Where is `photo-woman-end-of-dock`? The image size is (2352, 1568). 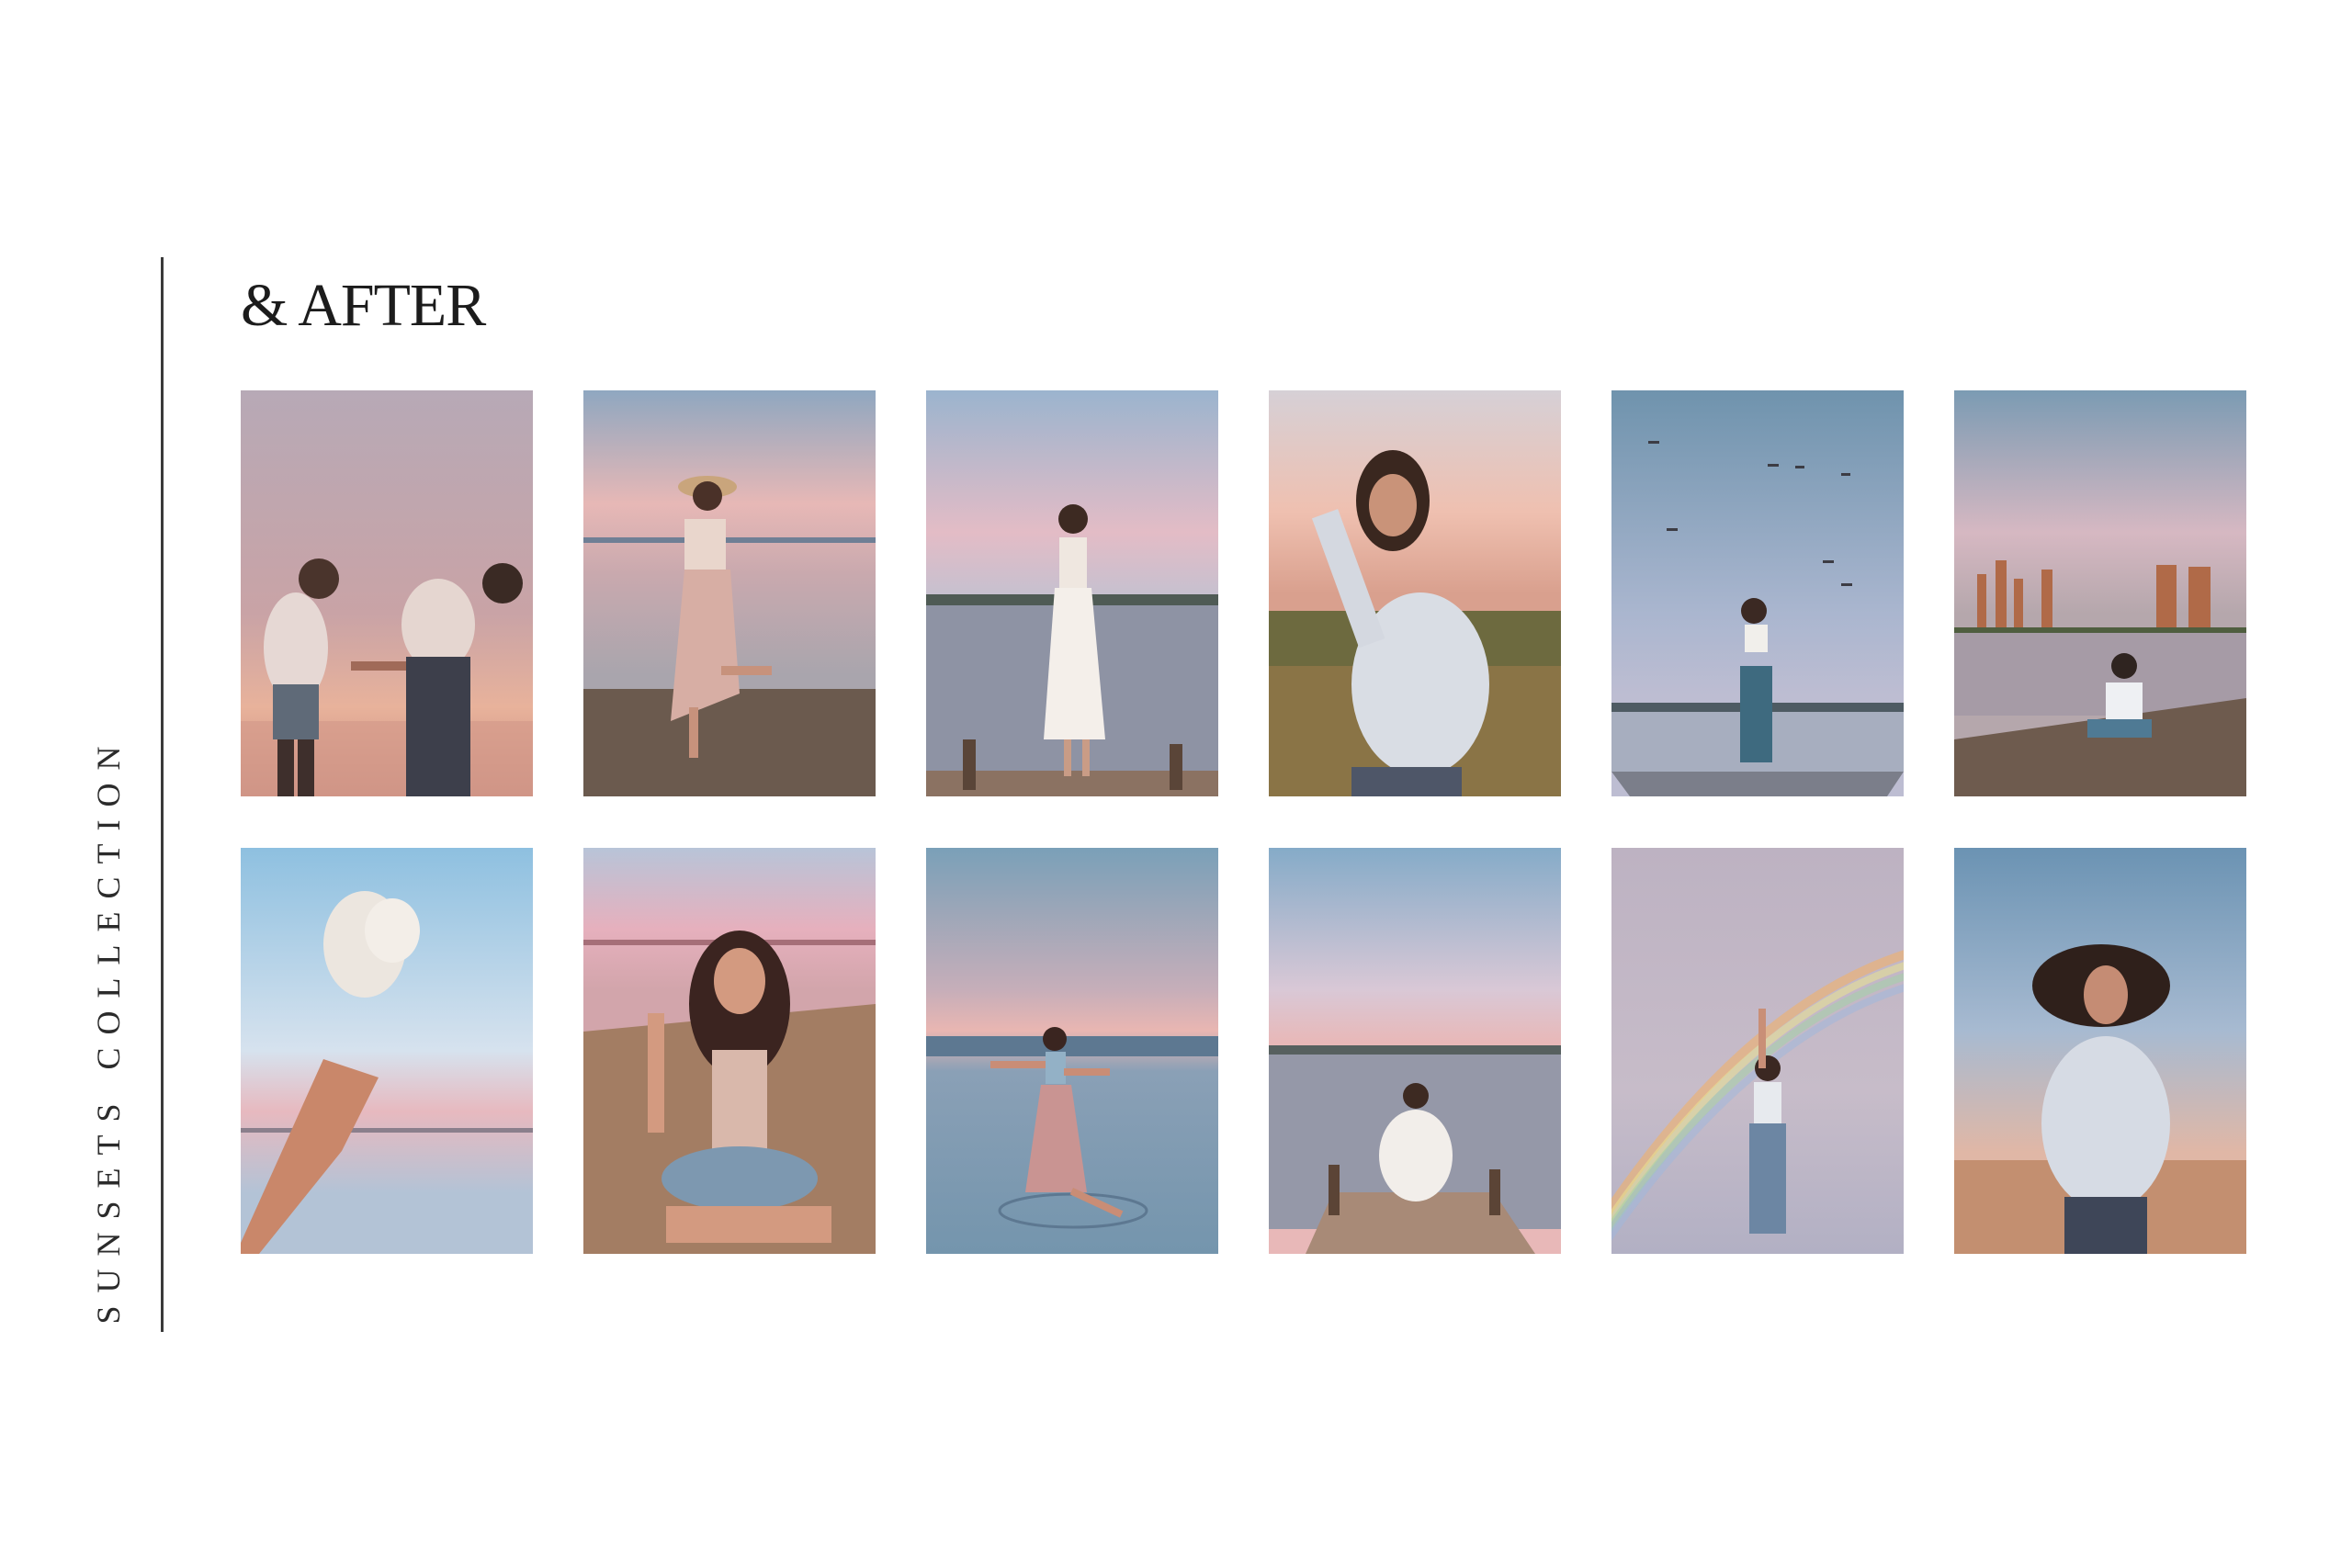 photo-woman-end-of-dock is located at coordinates (1415, 1051).